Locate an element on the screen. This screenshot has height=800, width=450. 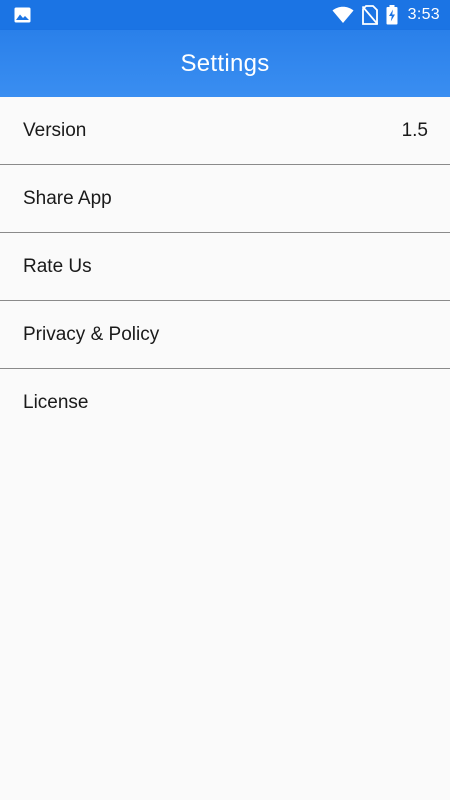
status-icons: 3:53 is located at coordinates (386, 15).